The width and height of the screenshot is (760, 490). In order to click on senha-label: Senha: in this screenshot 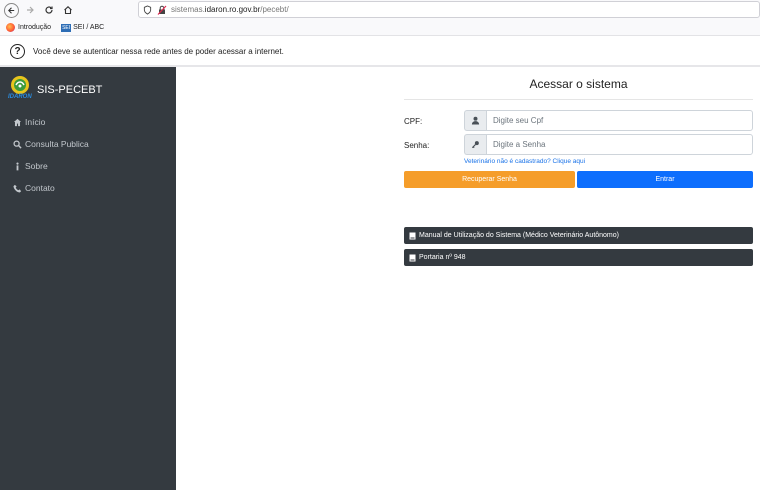, I will do `click(417, 145)`.